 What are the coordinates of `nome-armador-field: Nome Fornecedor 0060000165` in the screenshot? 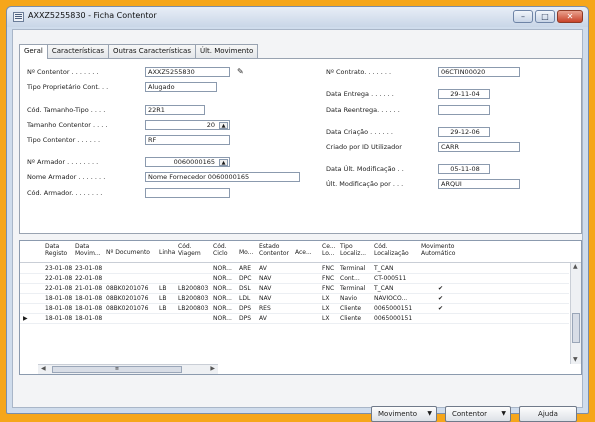 It's located at (222, 177).